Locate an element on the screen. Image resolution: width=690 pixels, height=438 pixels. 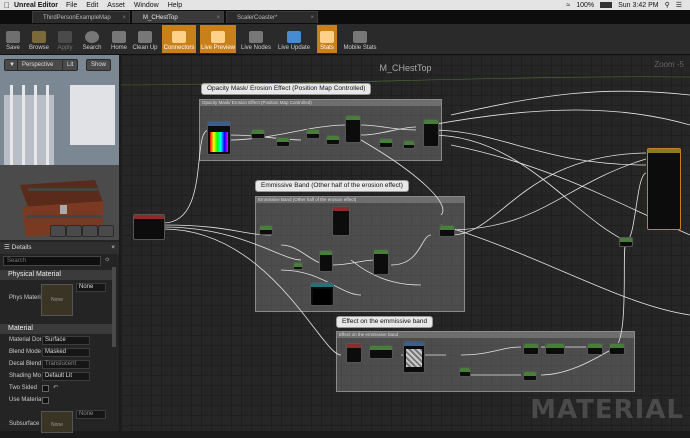
cube-preview-button is located at coordinates (74, 231).